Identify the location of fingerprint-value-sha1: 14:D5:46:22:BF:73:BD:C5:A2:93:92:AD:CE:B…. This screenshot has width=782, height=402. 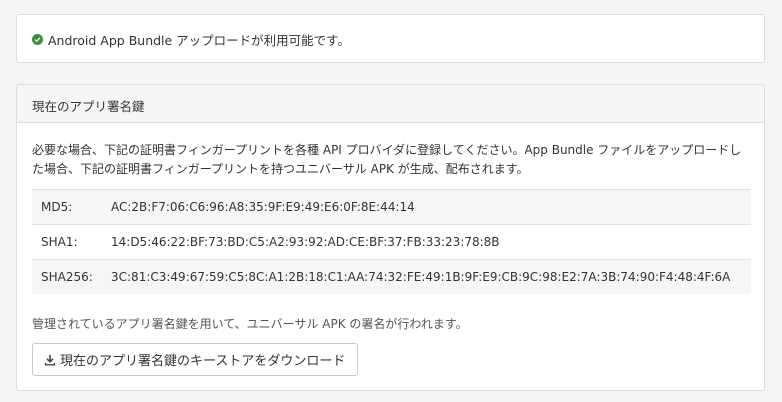
(431, 242).